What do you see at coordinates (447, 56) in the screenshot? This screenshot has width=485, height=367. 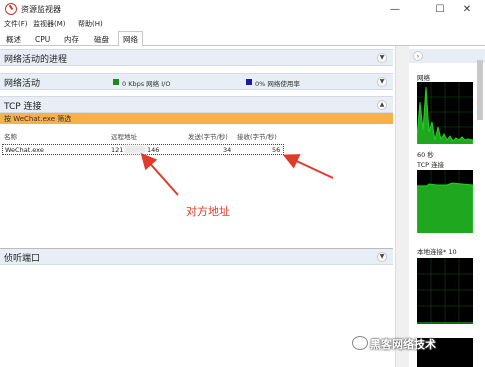 I see `graph-panel-header: ›` at bounding box center [447, 56].